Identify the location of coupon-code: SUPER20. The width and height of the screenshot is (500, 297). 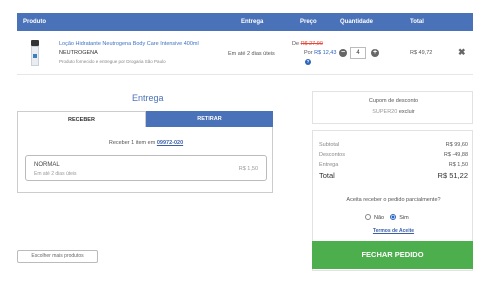
(385, 112).